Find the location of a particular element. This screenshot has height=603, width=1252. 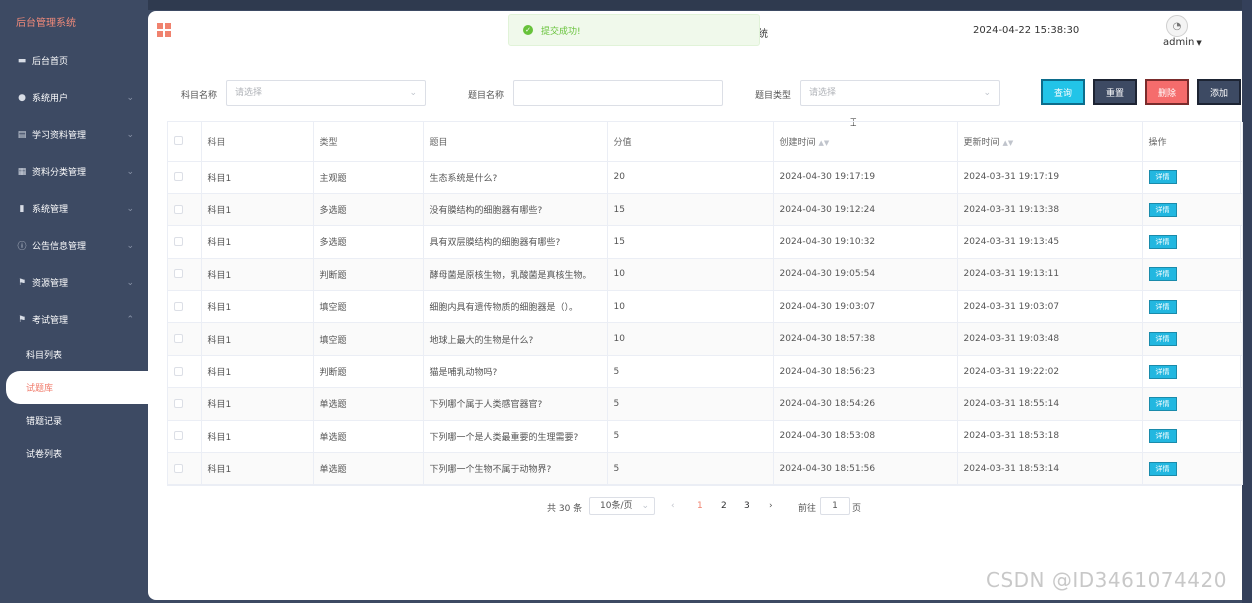

submenu-item: 试题库 is located at coordinates (77, 387).